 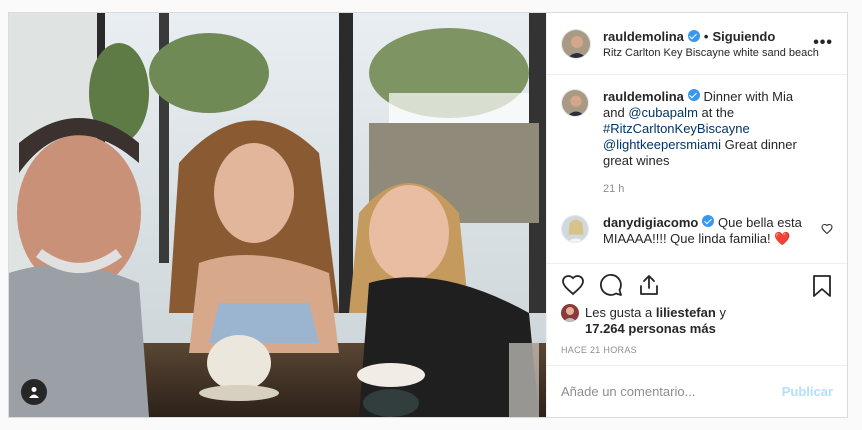 I want to click on more-options-button: •••, so click(x=823, y=43).